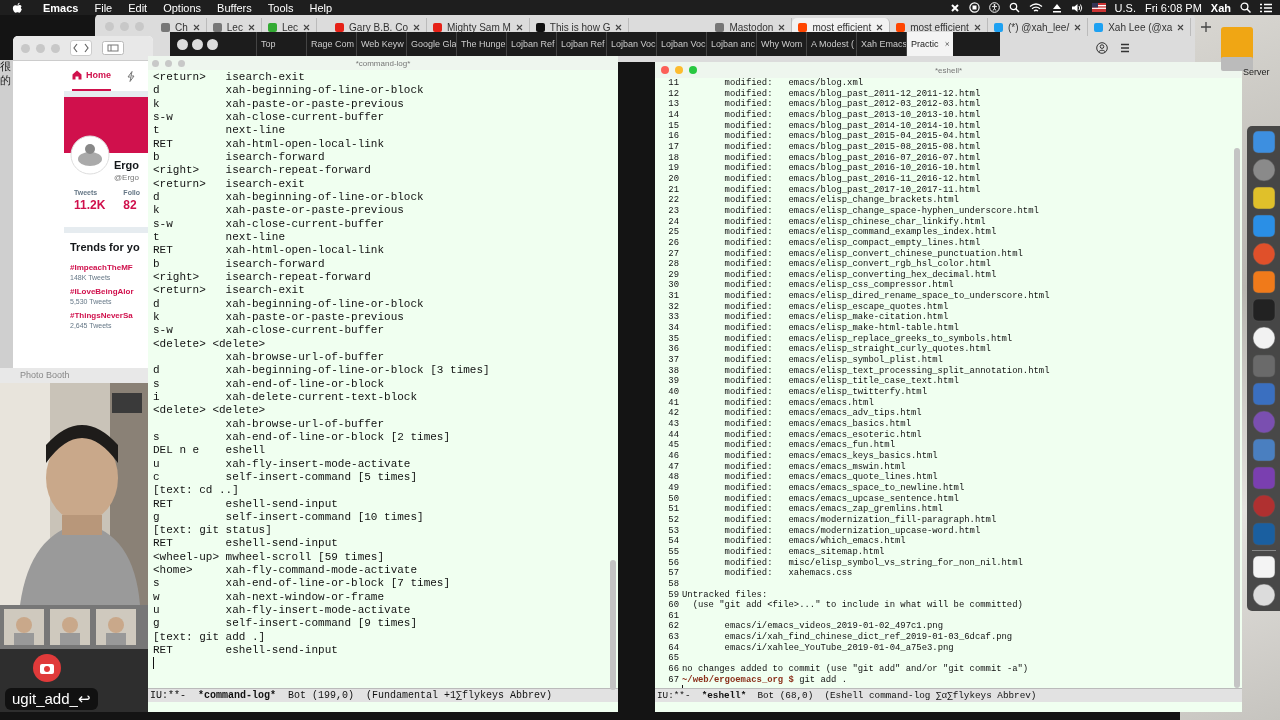  What do you see at coordinates (157, 157) in the screenshot?
I see `key-sequence: b` at bounding box center [157, 157].